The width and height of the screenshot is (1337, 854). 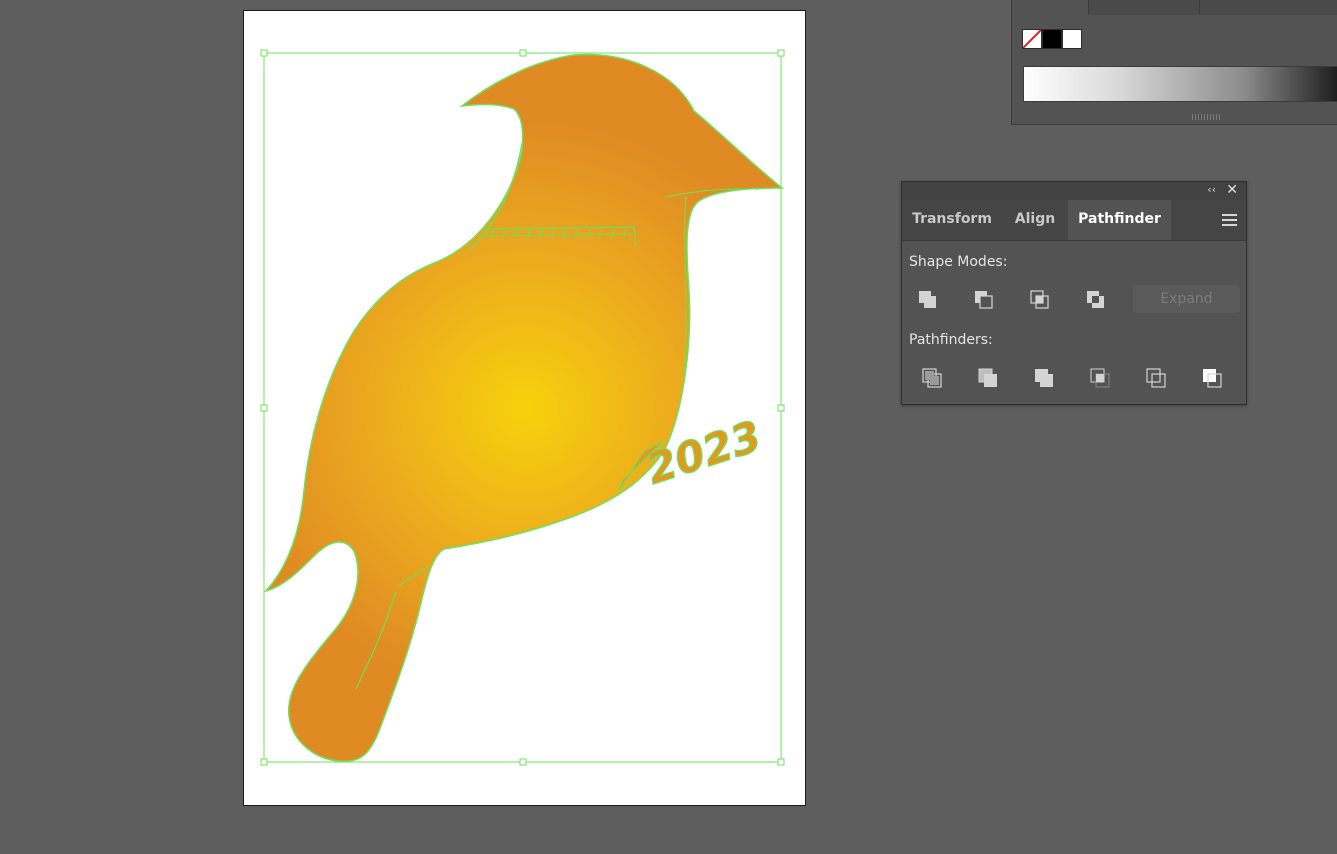 What do you see at coordinates (1052, 39) in the screenshot?
I see `black-swatch` at bounding box center [1052, 39].